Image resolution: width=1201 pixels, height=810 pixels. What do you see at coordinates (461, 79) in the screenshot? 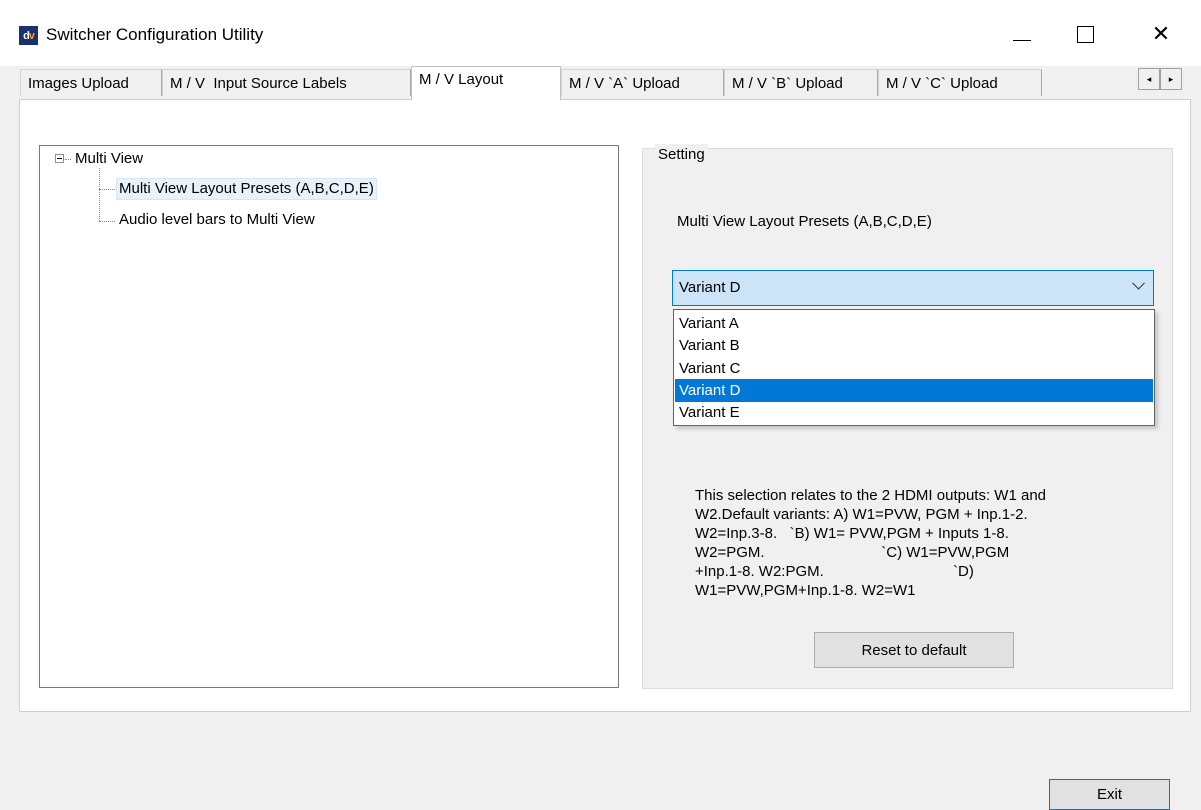
I see `tab-label: M / V Layout` at bounding box center [461, 79].